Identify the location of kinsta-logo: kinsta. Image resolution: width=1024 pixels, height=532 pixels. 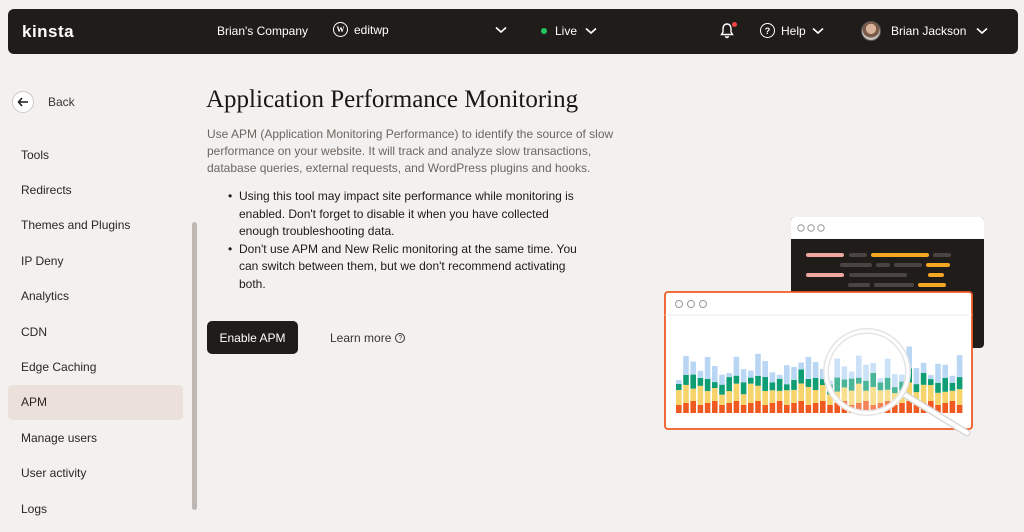
(48, 32).